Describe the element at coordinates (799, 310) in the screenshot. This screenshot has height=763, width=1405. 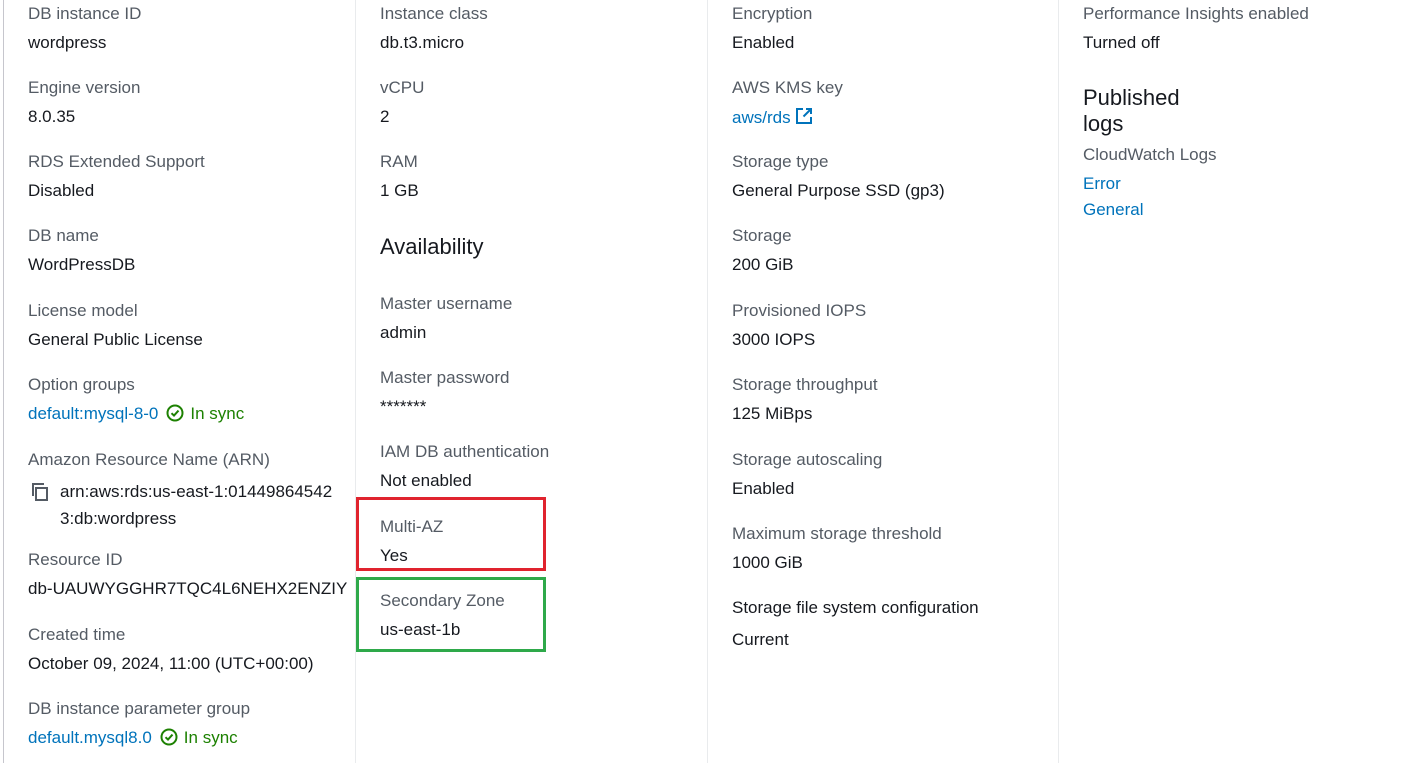
I see `field-label: Provisioned IOPS` at that location.